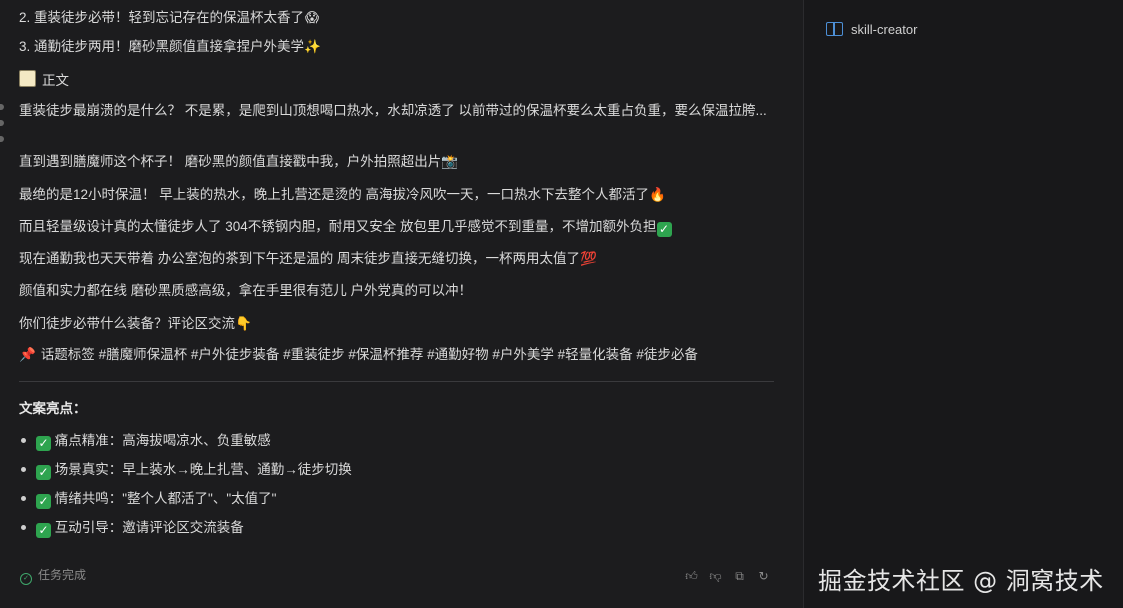  Describe the element at coordinates (162, 440) in the screenshot. I see `highlight-item-label: 痛点精准：高海拔喝凉水、负重敏感` at that location.